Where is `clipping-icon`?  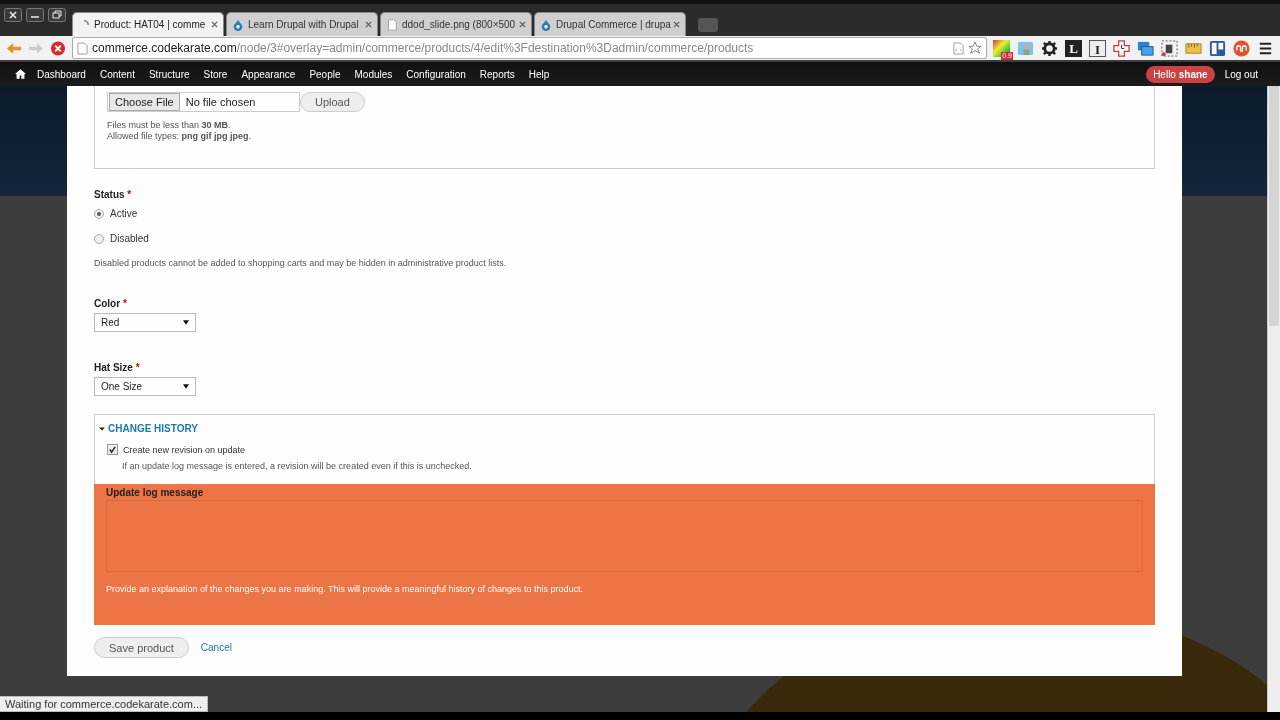
clipping-icon is located at coordinates (1169, 48).